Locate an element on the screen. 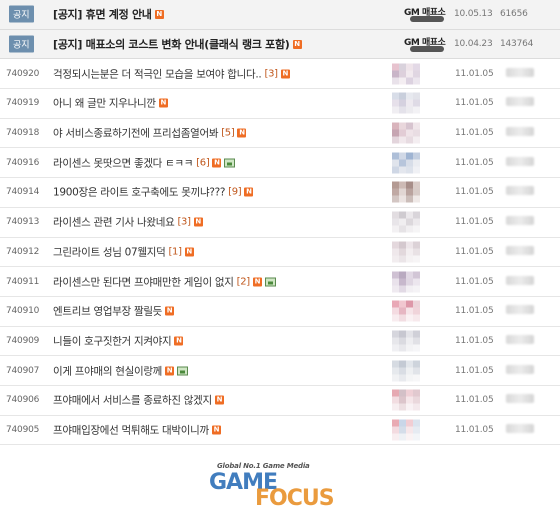  post-title-link: 그린라이트 성님 07웰지덕 [1] N is located at coordinates (123, 251).